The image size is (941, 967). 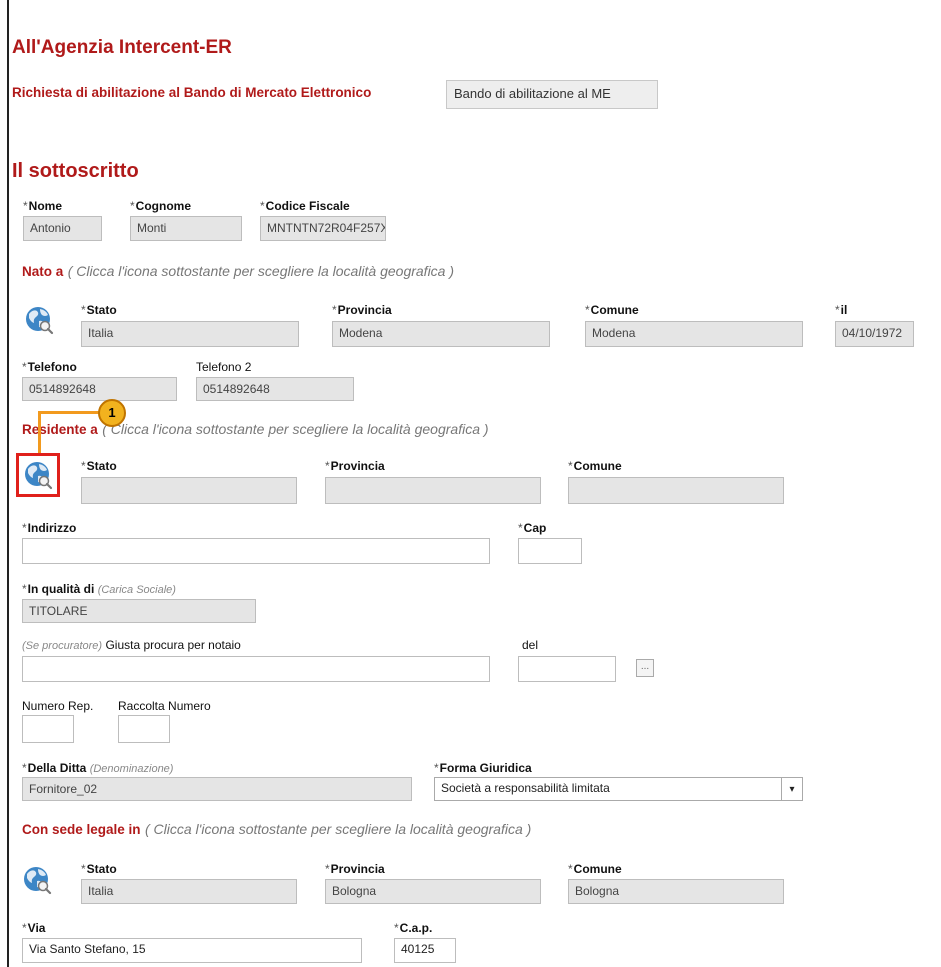 I want to click on cognome-field: Monti, so click(x=186, y=228).